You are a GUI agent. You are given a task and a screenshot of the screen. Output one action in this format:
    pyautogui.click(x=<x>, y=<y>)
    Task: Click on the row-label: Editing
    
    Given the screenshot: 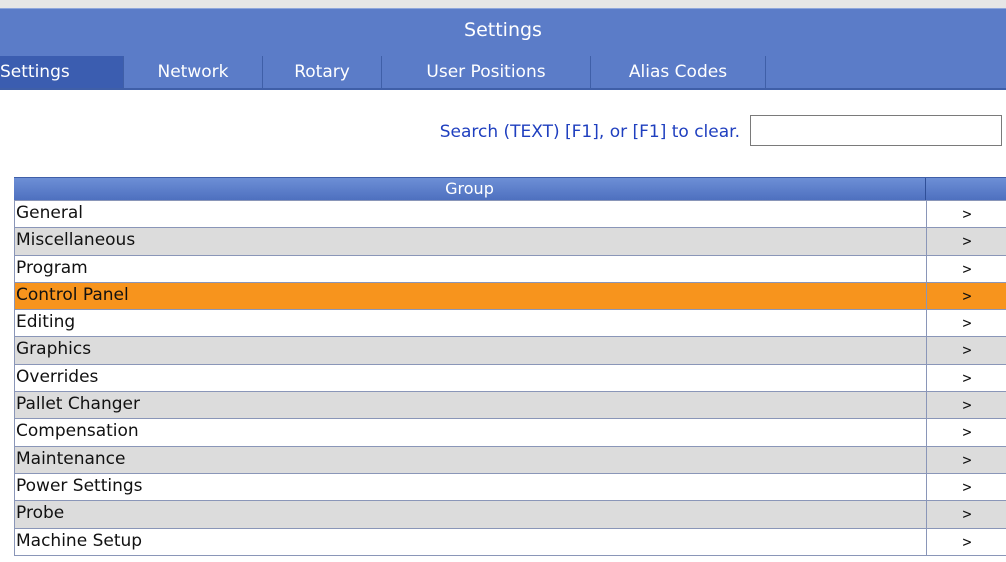 What is the action you would take?
    pyautogui.click(x=46, y=322)
    